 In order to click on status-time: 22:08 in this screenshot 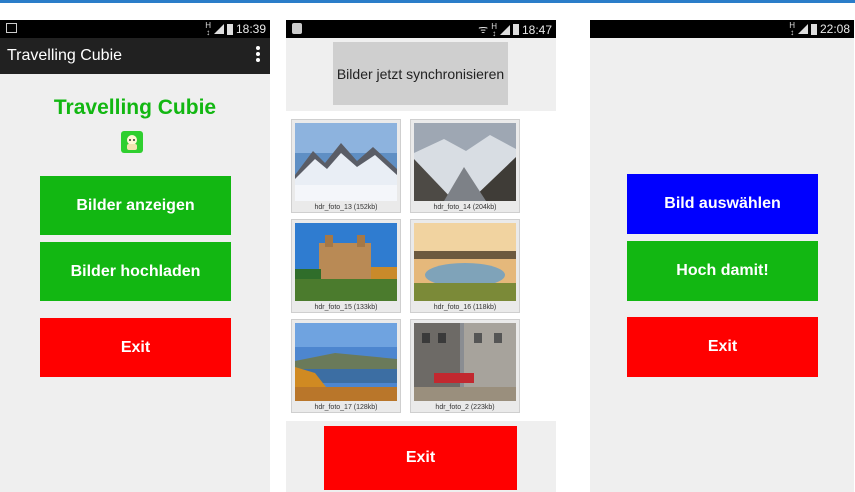, I will do `click(834, 29)`.